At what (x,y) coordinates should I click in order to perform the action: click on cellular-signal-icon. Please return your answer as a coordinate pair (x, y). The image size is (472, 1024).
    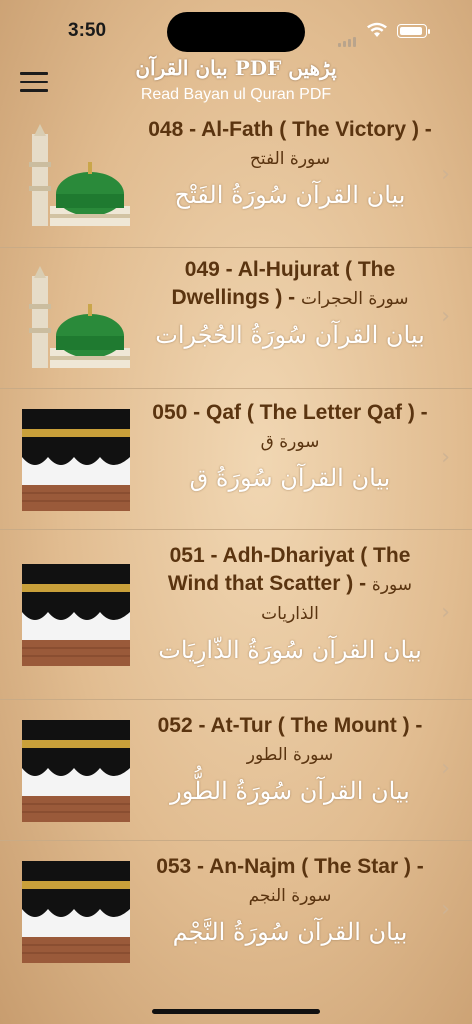
    Looking at the image, I should click on (348, 37).